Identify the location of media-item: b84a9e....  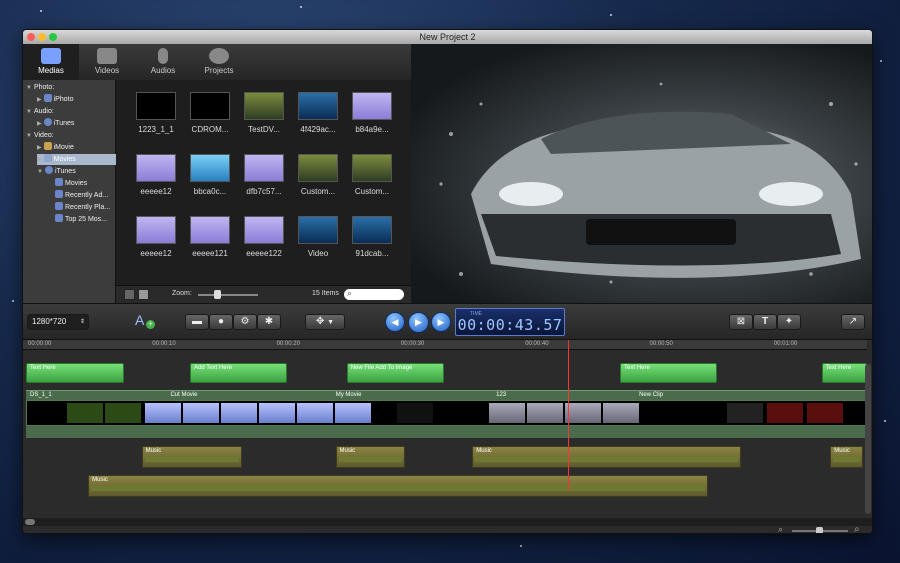
(372, 108).